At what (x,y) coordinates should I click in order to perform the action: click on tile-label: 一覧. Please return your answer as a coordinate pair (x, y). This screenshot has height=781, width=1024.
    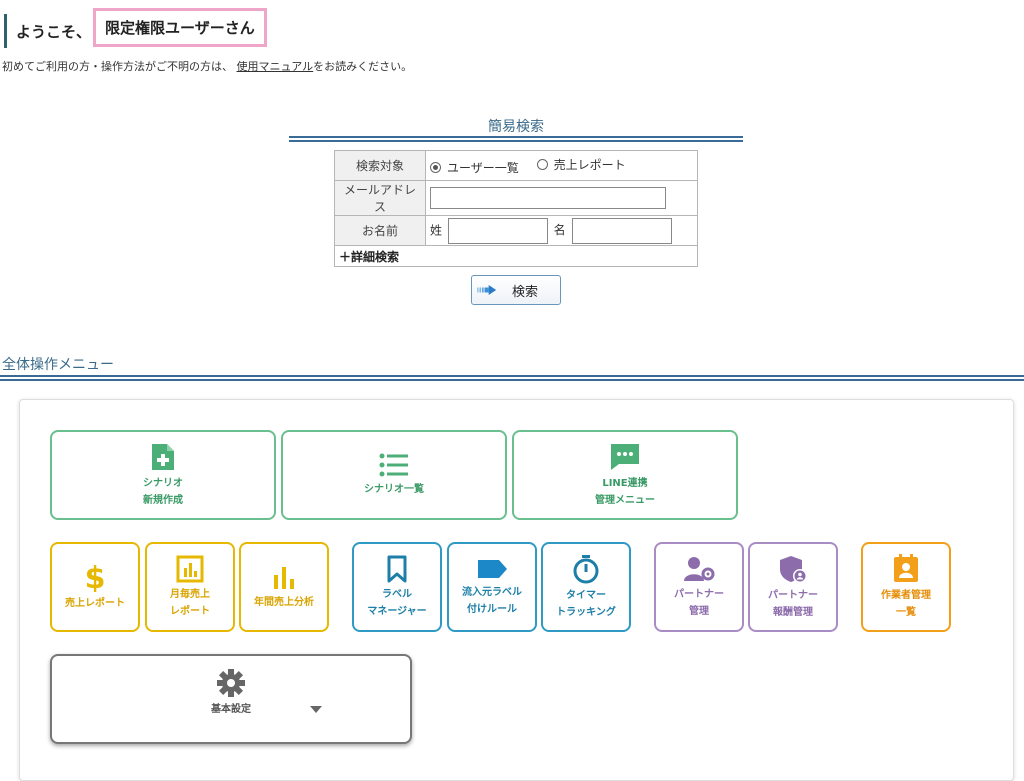
    Looking at the image, I should click on (906, 612).